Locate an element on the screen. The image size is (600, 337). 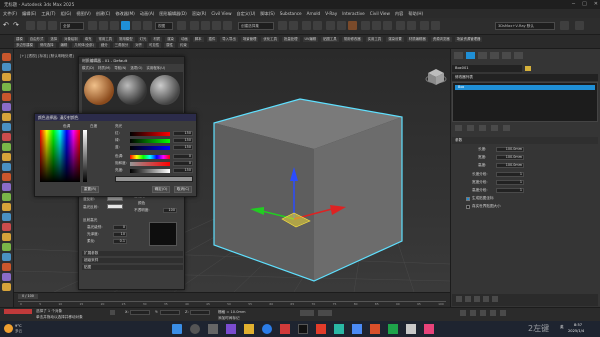
render-setup-icon is located at coordinates (365, 25).